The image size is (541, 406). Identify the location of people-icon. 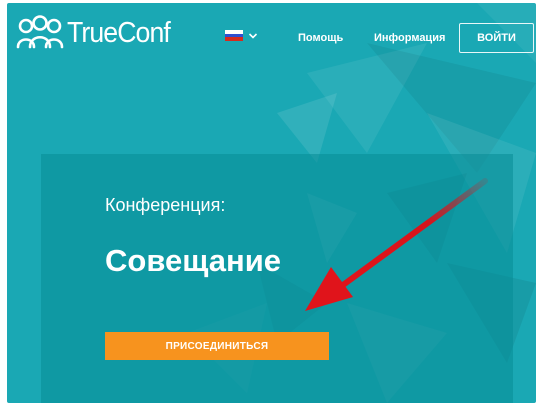
(40, 32).